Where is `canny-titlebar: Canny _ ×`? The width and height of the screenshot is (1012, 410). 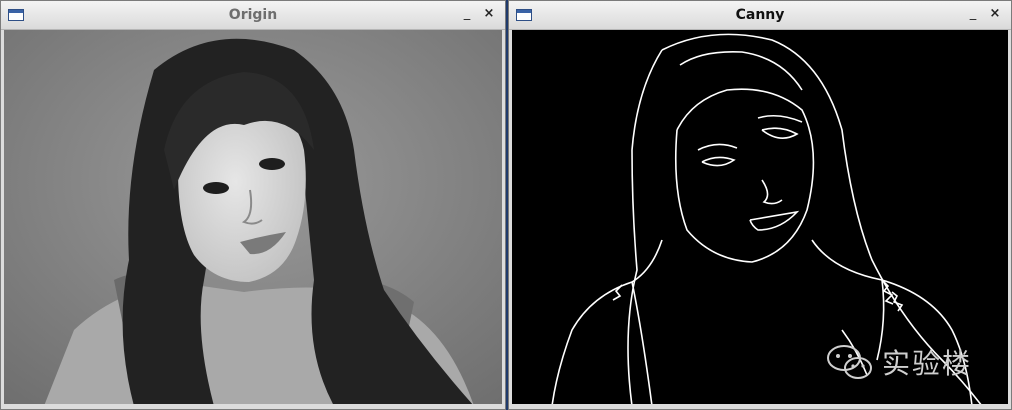
canny-titlebar: Canny _ × is located at coordinates (760, 15).